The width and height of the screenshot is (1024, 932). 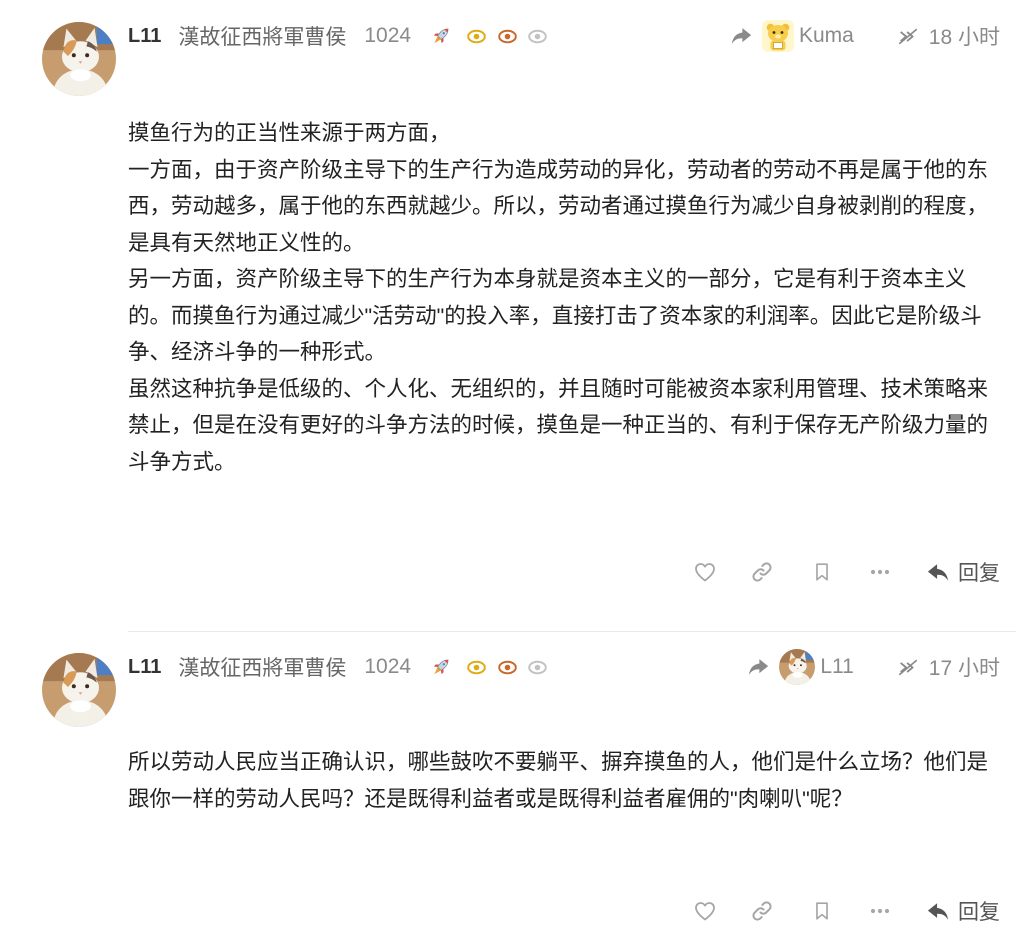 What do you see at coordinates (865, 36) in the screenshot?
I see `post-meta: Kuma 18 小时` at bounding box center [865, 36].